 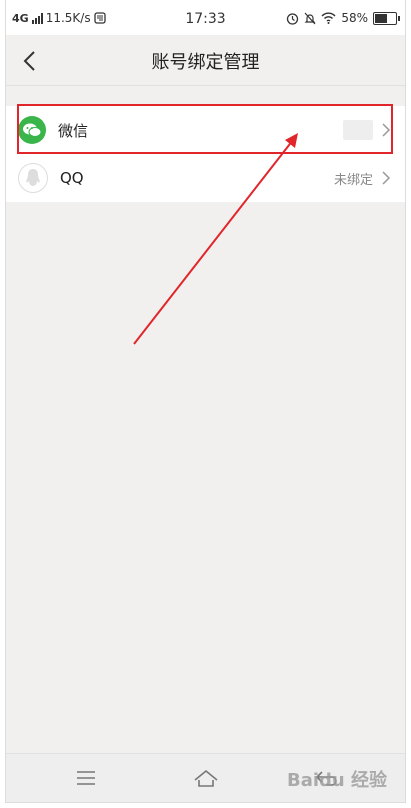 I want to click on battery-fill, so click(x=381, y=18).